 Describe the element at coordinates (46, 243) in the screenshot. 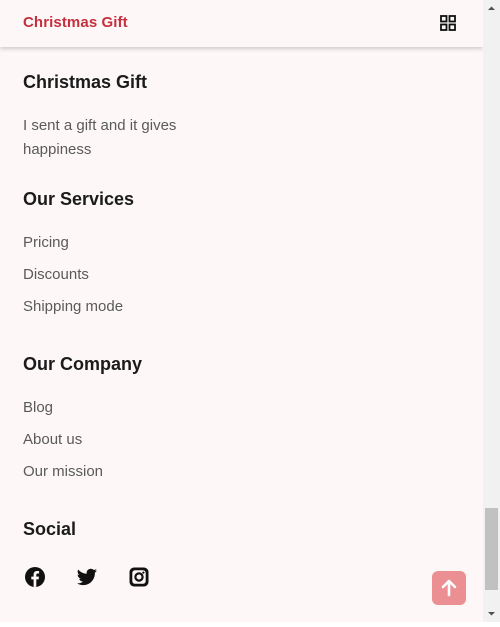

I see `link-pricing: Pricing` at that location.